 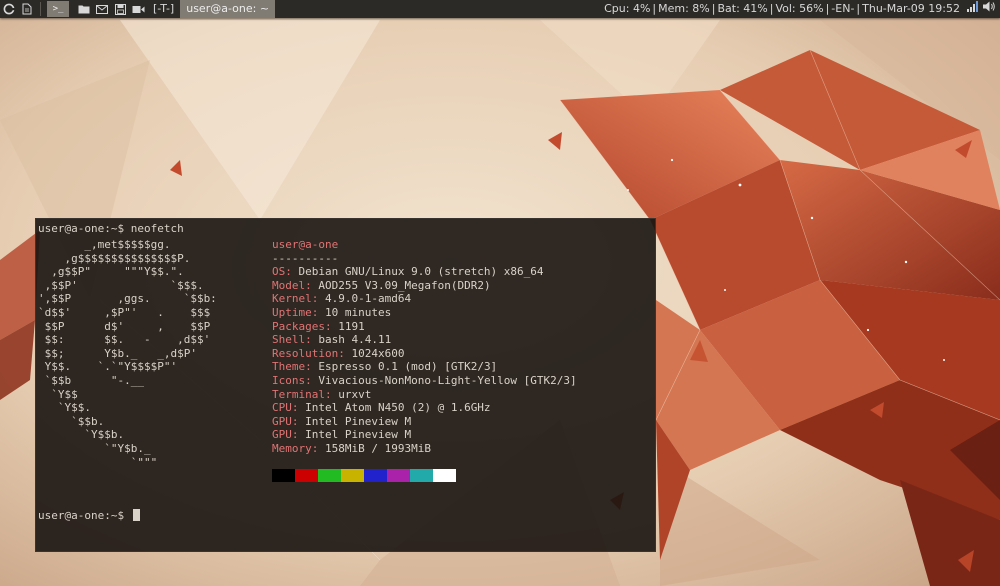 What do you see at coordinates (305, 244) in the screenshot?
I see `user-host: user@a-one` at bounding box center [305, 244].